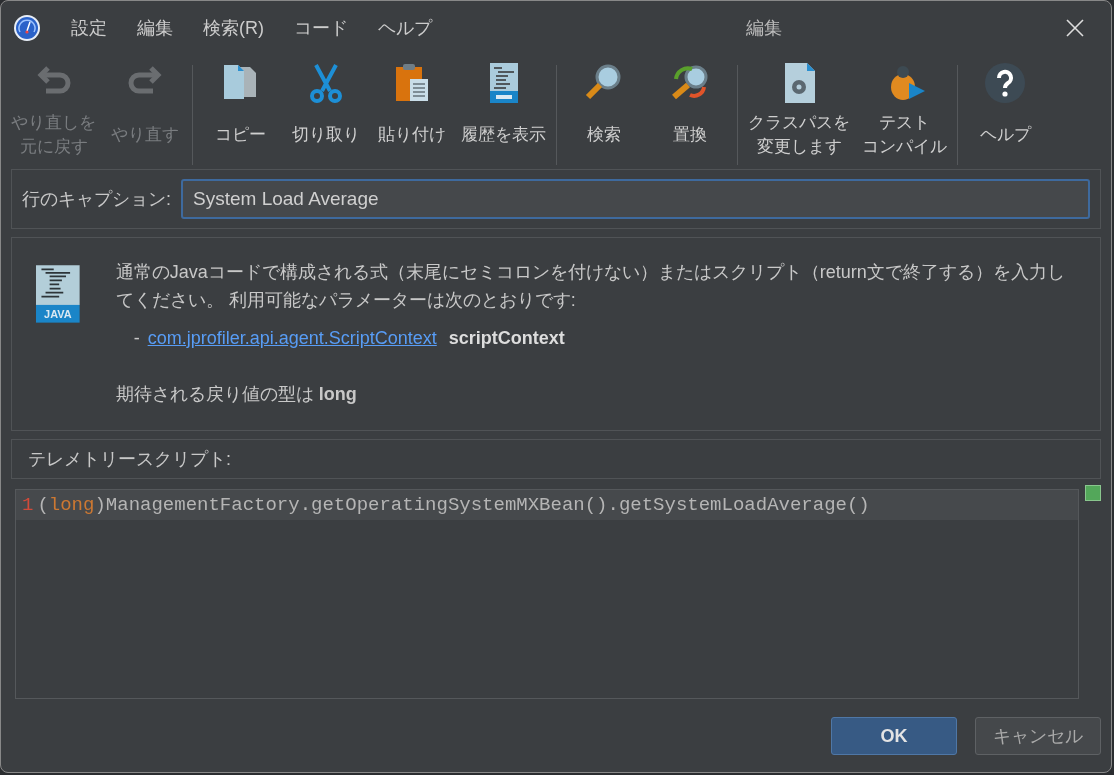 Image resolution: width=1114 pixels, height=775 pixels. What do you see at coordinates (326, 114) in the screenshot?
I see `toolbar-button: 切り取り` at bounding box center [326, 114].